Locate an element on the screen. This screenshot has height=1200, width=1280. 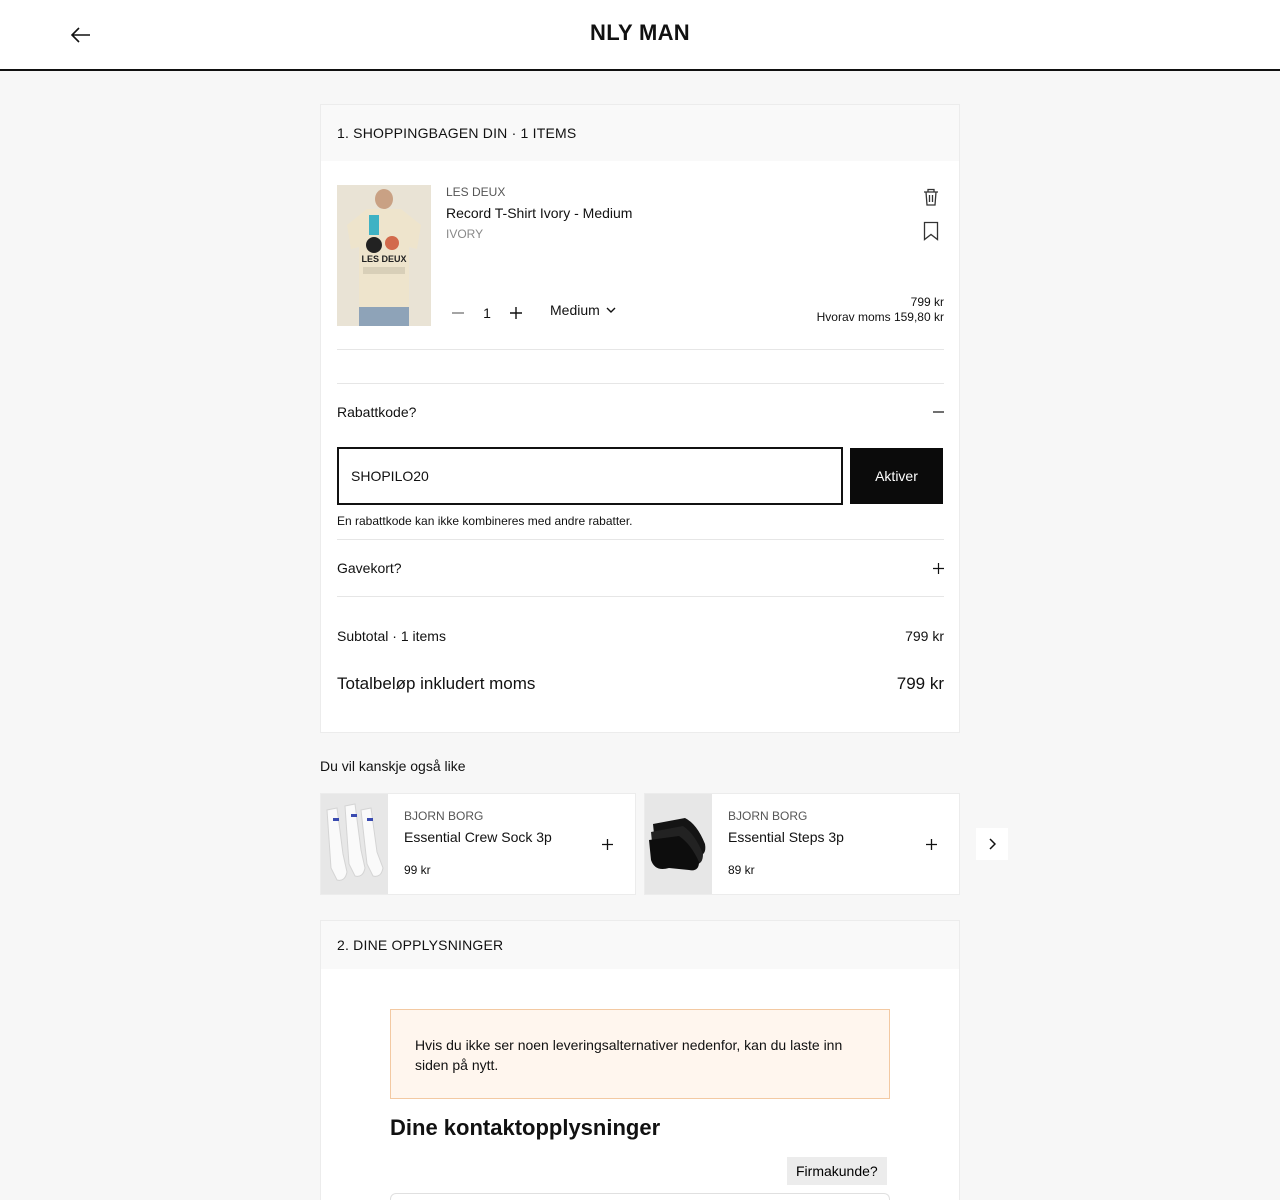
quantity-value: 1 is located at coordinates (487, 313).